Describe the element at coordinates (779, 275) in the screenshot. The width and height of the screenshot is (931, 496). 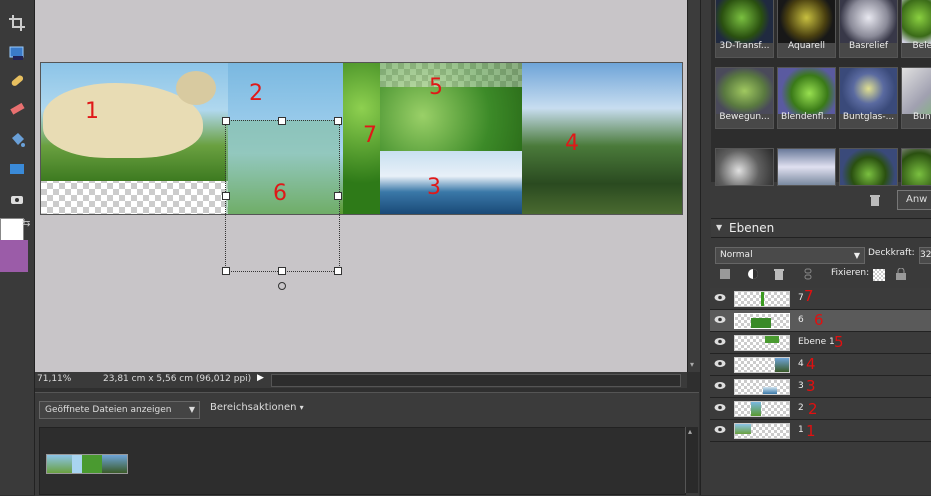
I see `delete-layer-icon` at that location.